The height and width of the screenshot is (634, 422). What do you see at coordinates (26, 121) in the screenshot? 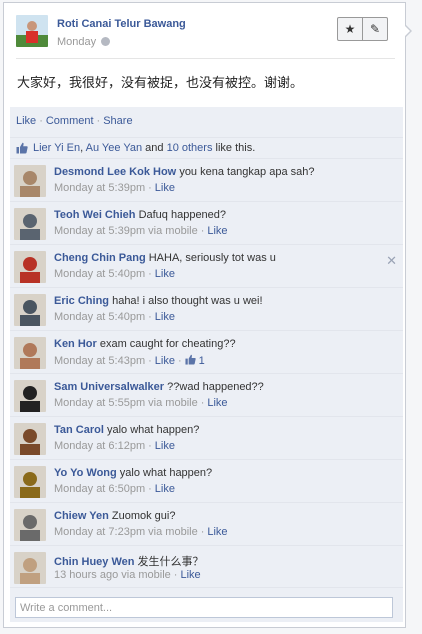
I see `like-link: Like` at bounding box center [26, 121].